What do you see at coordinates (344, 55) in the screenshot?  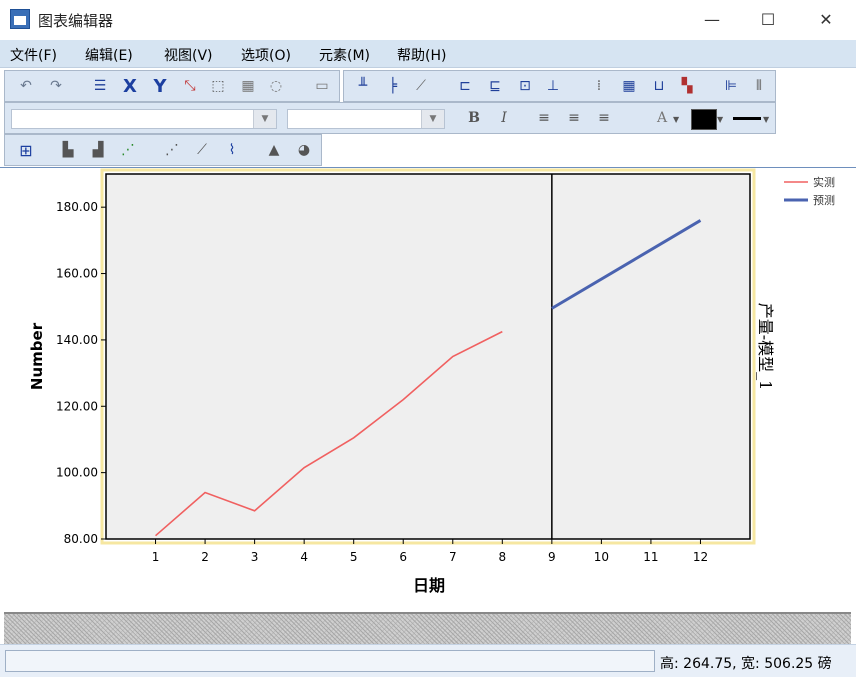 I see `menu-elements: 元素(M)` at bounding box center [344, 55].